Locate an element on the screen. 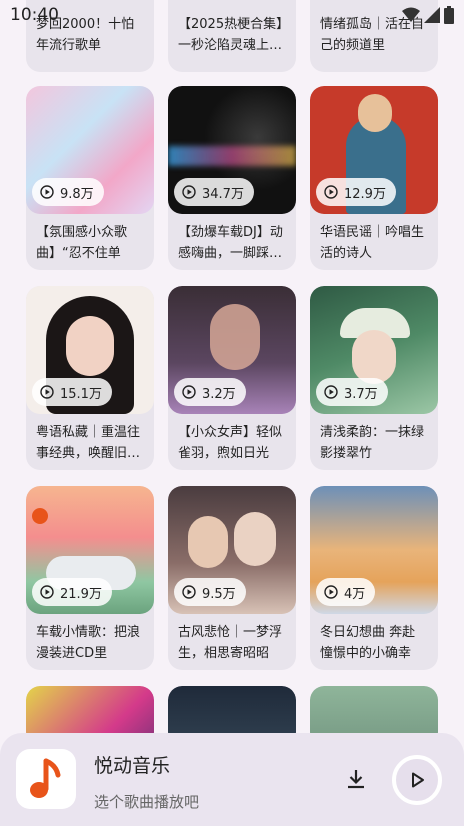 This screenshot has height=826, width=464. playlist-card: 3.2万 【小众女声】轻似雀羽，煦如日光 is located at coordinates (232, 378).